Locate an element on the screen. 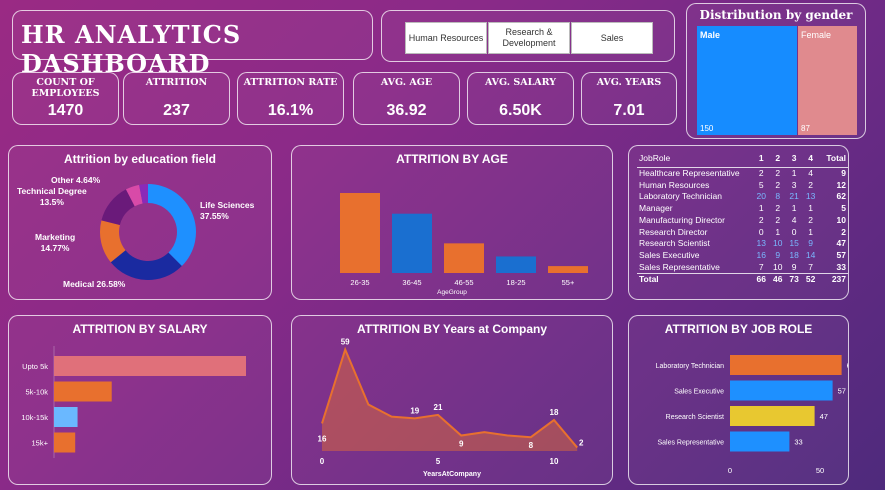  salary-bar-upto 5k is located at coordinates (150, 366).